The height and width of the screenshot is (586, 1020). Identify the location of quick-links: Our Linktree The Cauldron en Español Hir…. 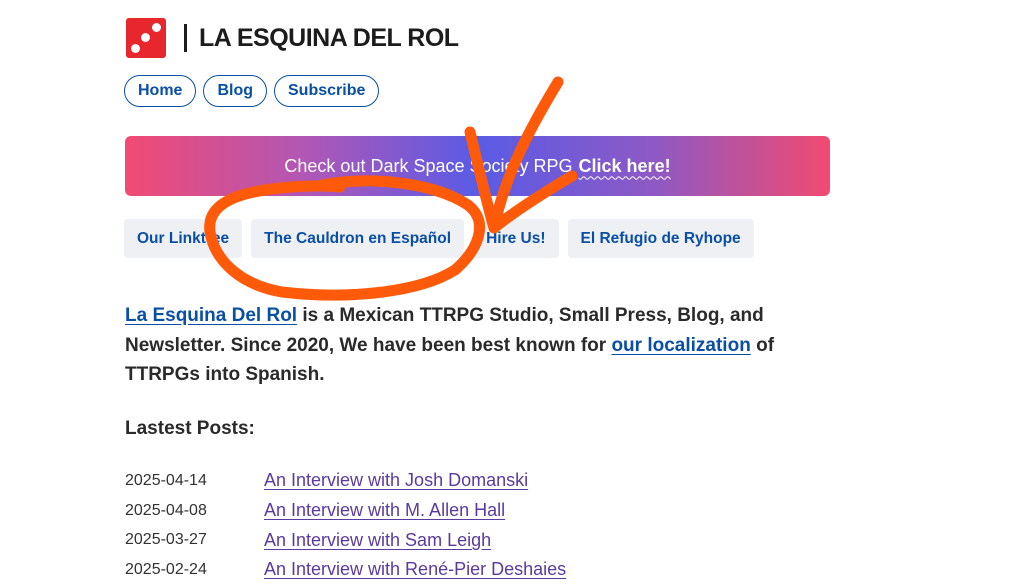
(439, 238).